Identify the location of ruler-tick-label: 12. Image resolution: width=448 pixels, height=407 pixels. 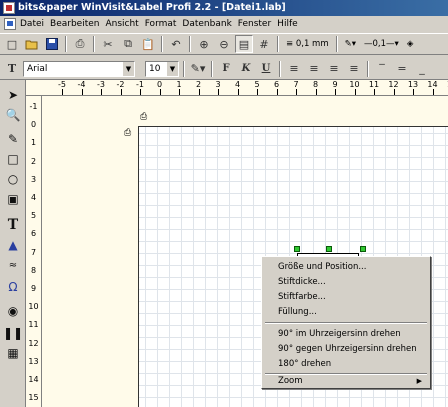
(393, 84).